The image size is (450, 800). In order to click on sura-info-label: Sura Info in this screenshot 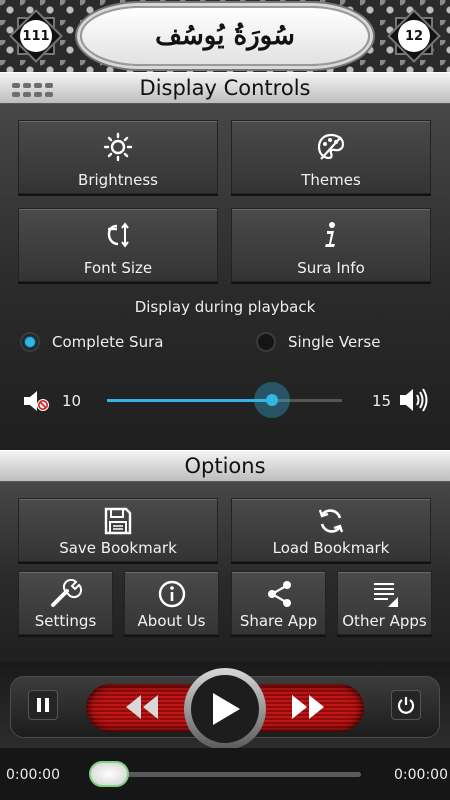, I will do `click(331, 268)`.